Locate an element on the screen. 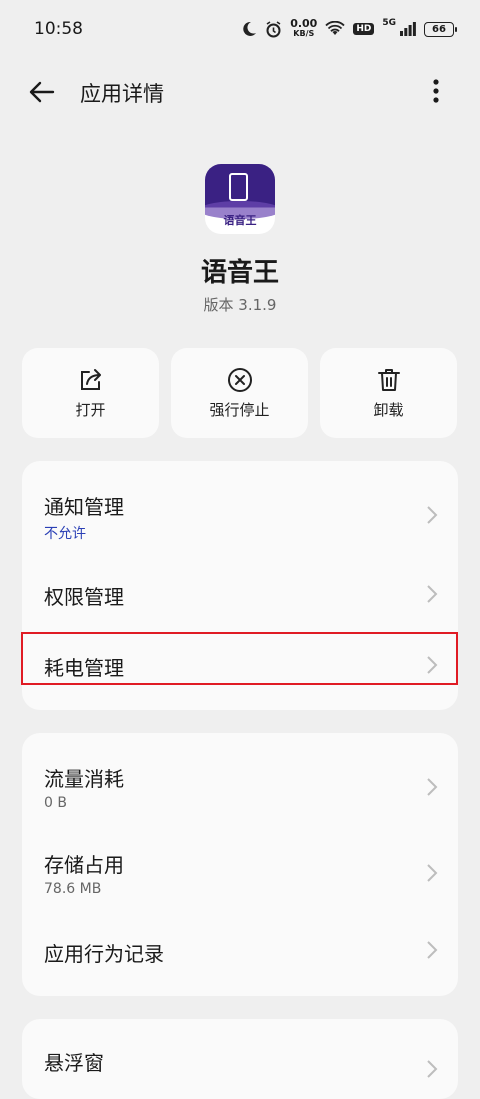 This screenshot has height=1099, width=480. data-usage-value: 0 B is located at coordinates (55, 803).